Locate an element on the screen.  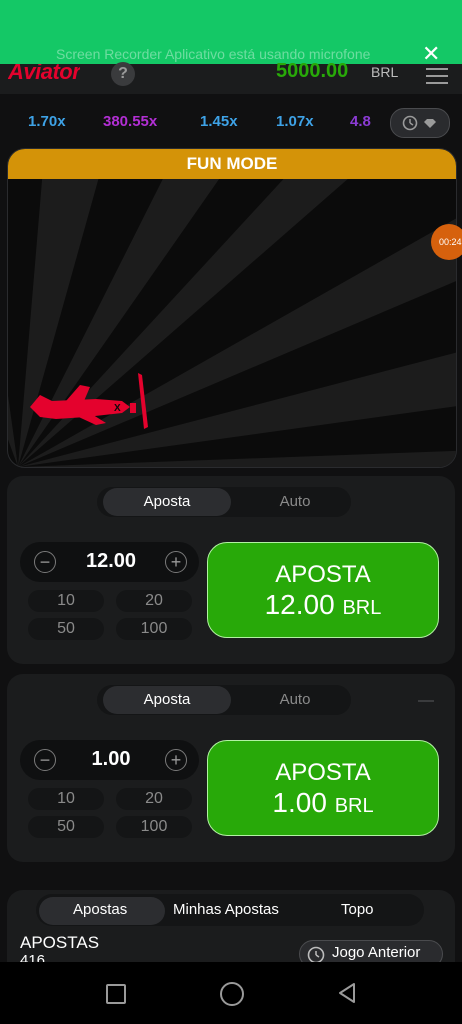
history-icon is located at coordinates (419, 123).